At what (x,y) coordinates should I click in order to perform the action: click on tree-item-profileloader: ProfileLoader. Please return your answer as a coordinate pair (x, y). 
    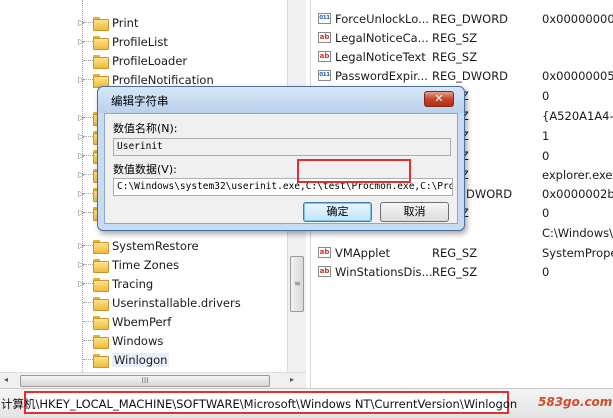
    Looking at the image, I should click on (93, 60).